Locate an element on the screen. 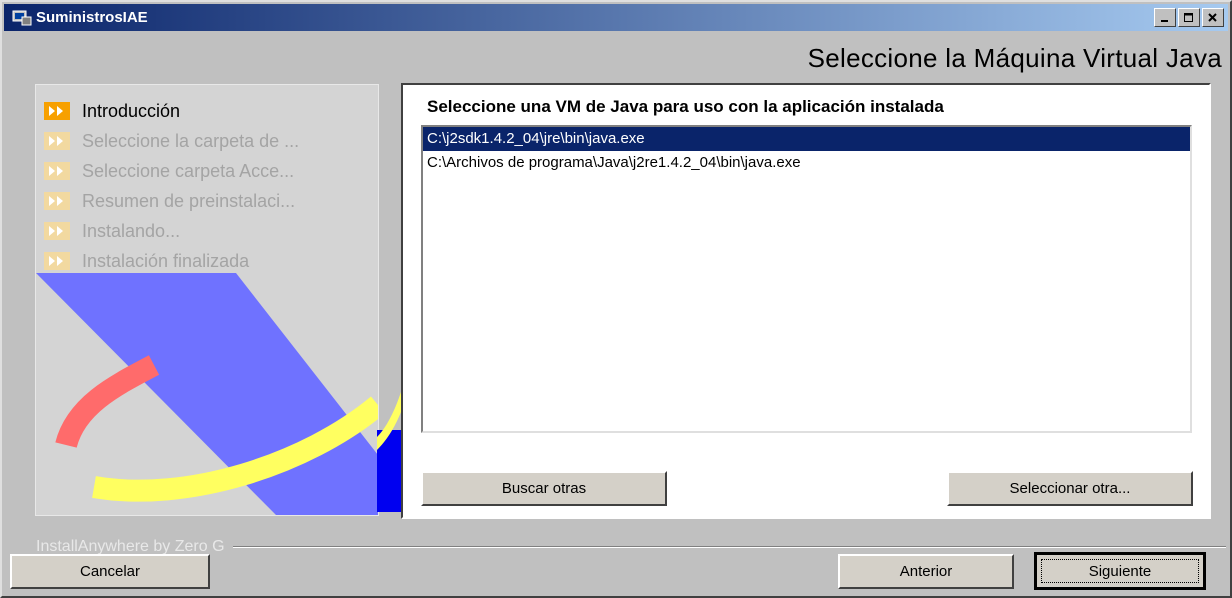 Image resolution: width=1232 pixels, height=598 pixels. minimize-button is located at coordinates (1165, 17).